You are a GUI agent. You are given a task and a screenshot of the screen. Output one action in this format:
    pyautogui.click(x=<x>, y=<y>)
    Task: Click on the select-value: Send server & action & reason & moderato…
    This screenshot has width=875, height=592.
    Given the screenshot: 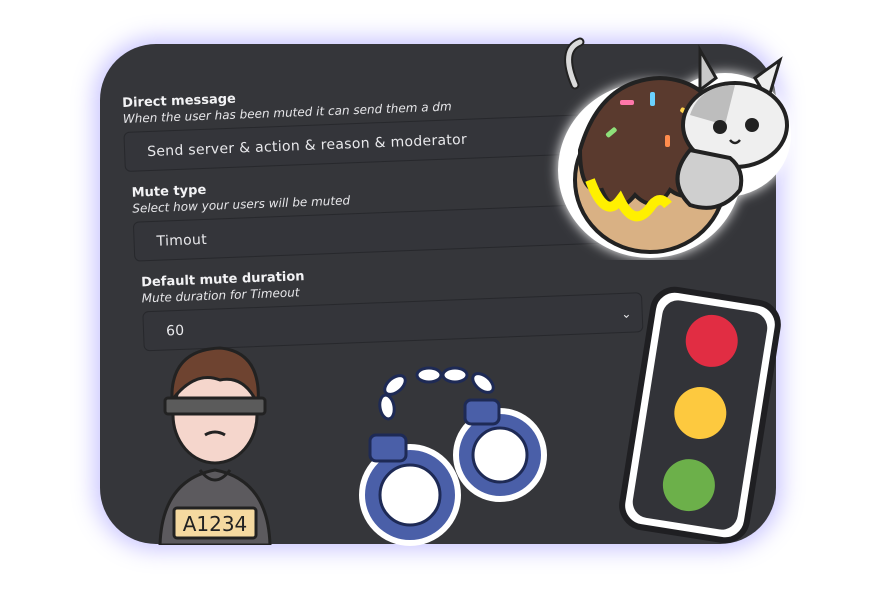 What is the action you would take?
    pyautogui.click(x=307, y=146)
    